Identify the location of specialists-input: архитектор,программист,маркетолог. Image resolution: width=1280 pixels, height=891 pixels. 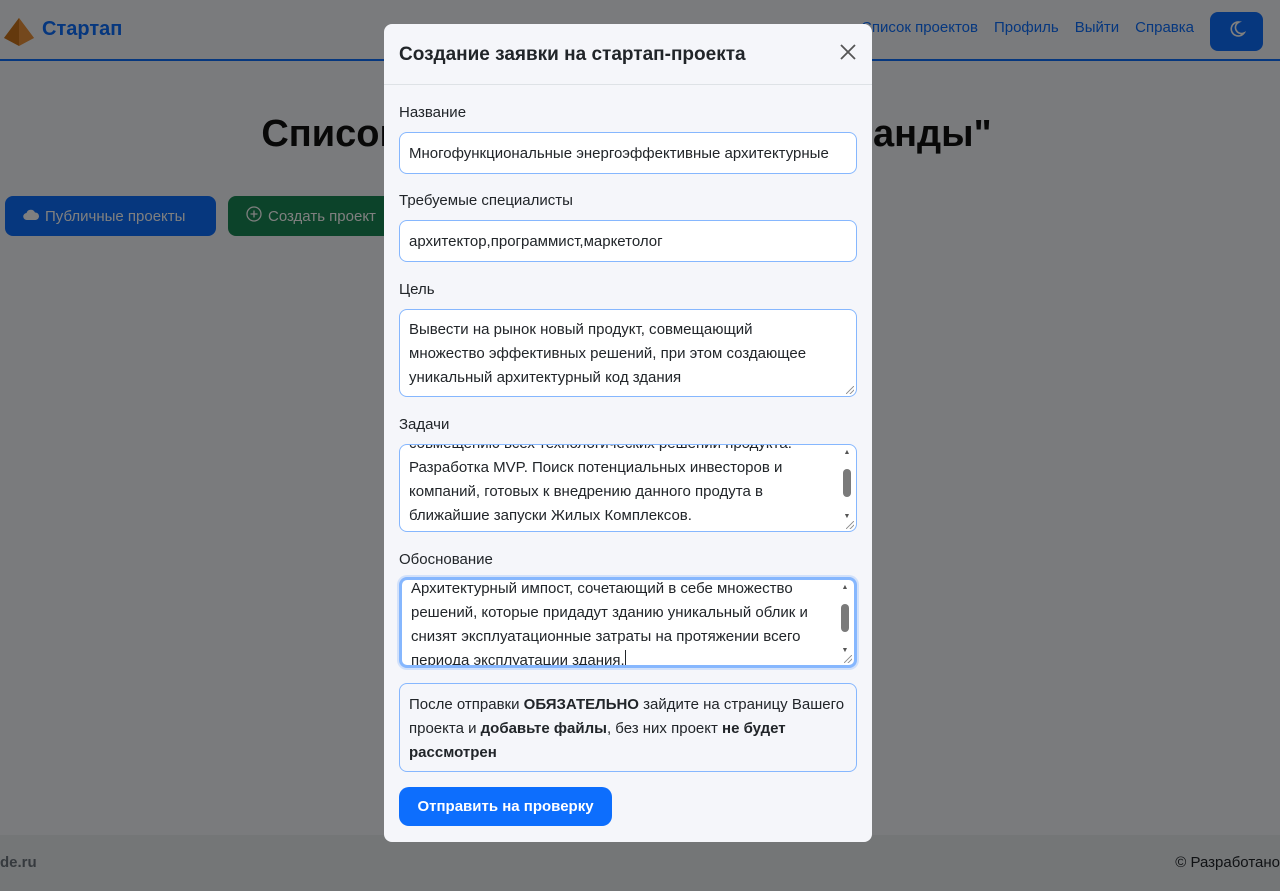
(628, 241).